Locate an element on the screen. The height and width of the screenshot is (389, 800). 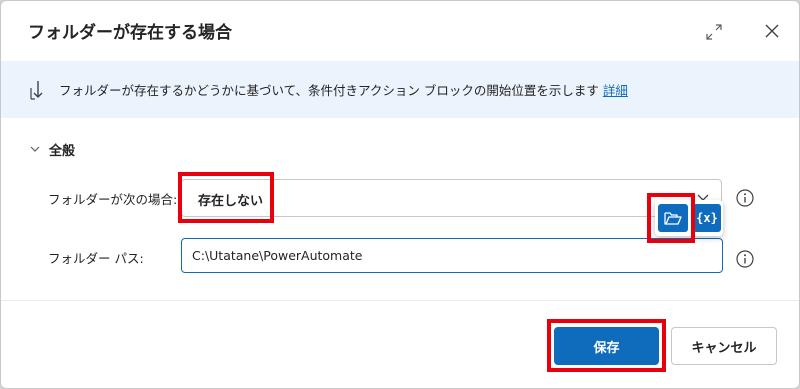
close-icon is located at coordinates (772, 31).